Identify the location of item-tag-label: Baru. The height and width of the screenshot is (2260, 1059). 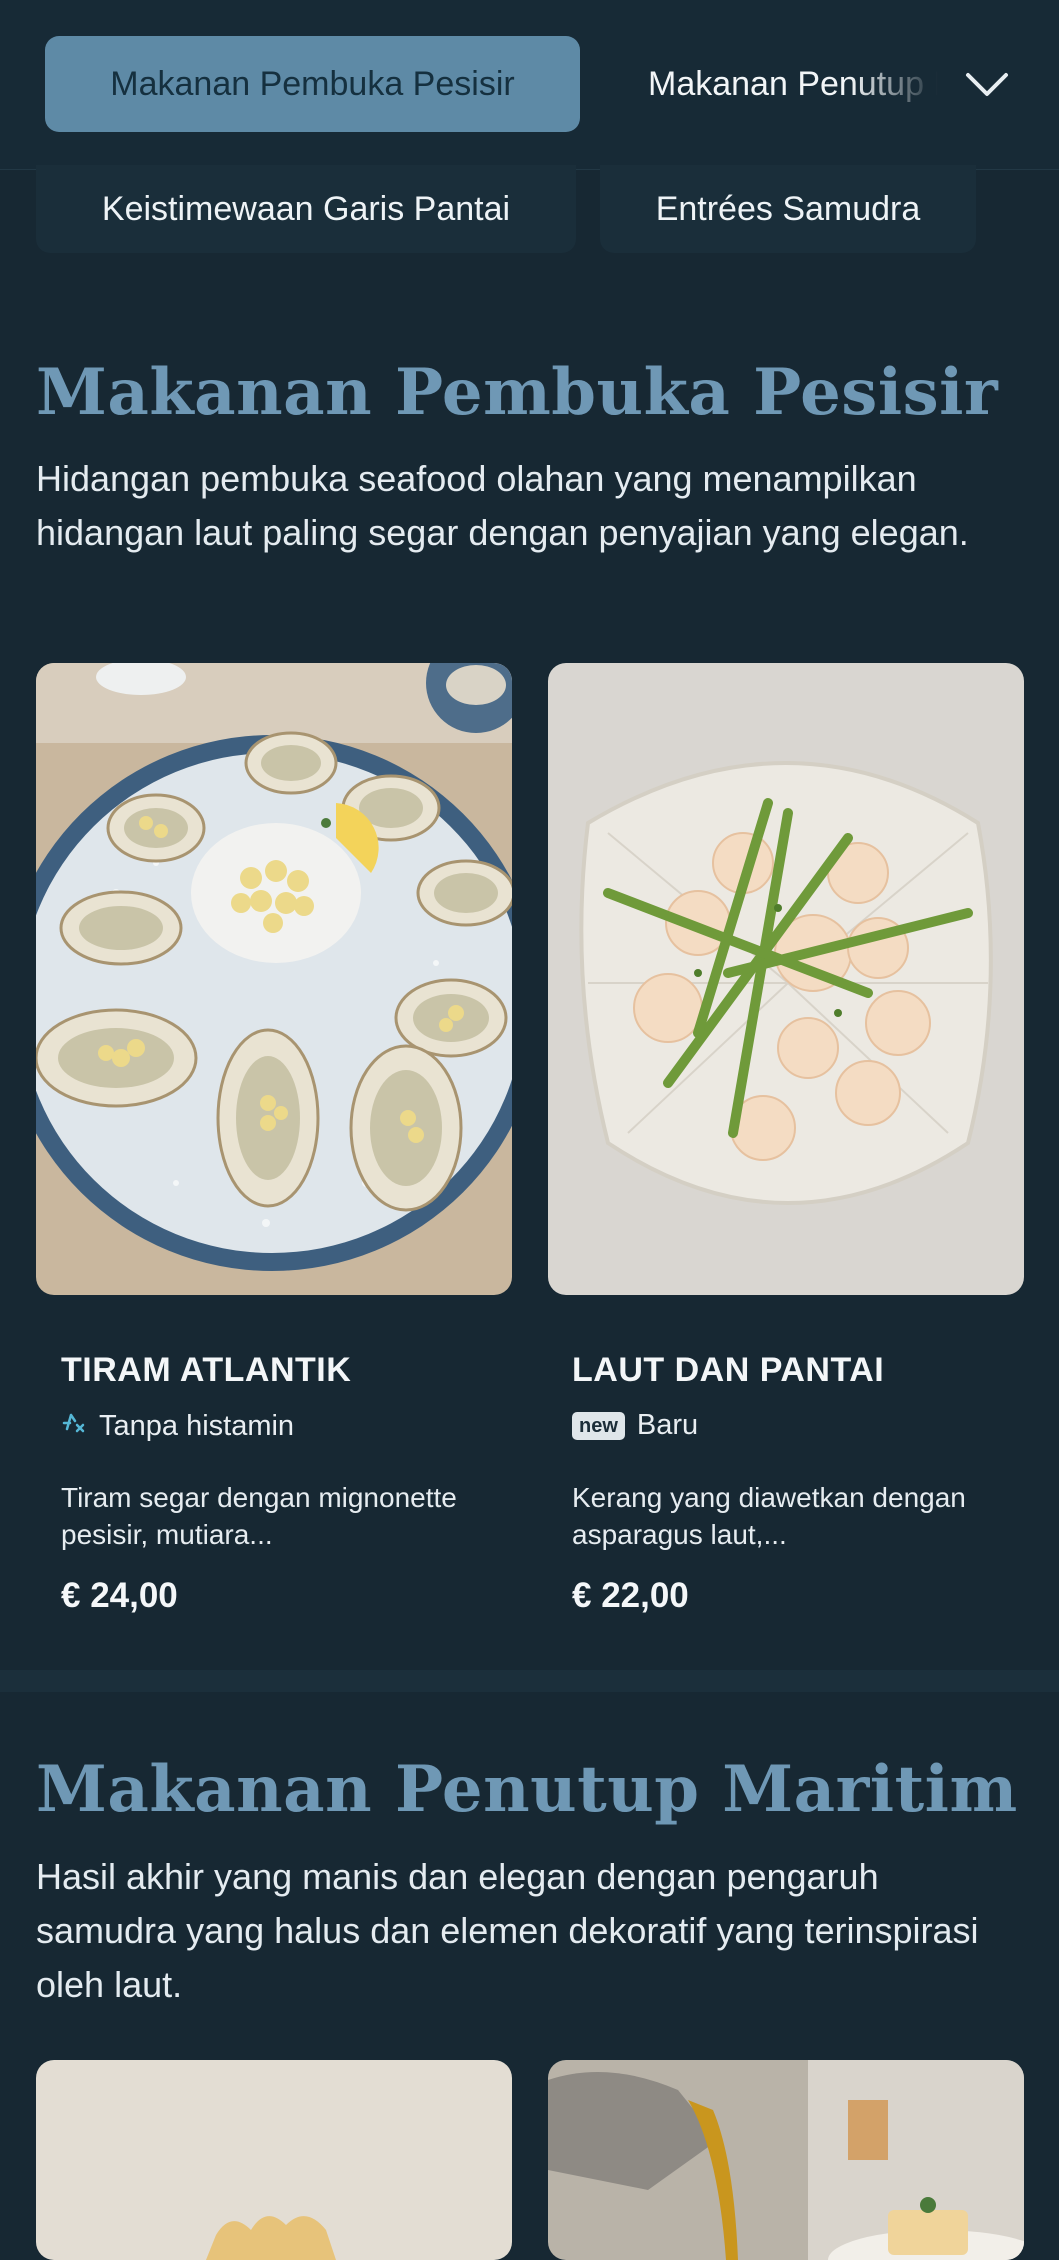
(667, 1425).